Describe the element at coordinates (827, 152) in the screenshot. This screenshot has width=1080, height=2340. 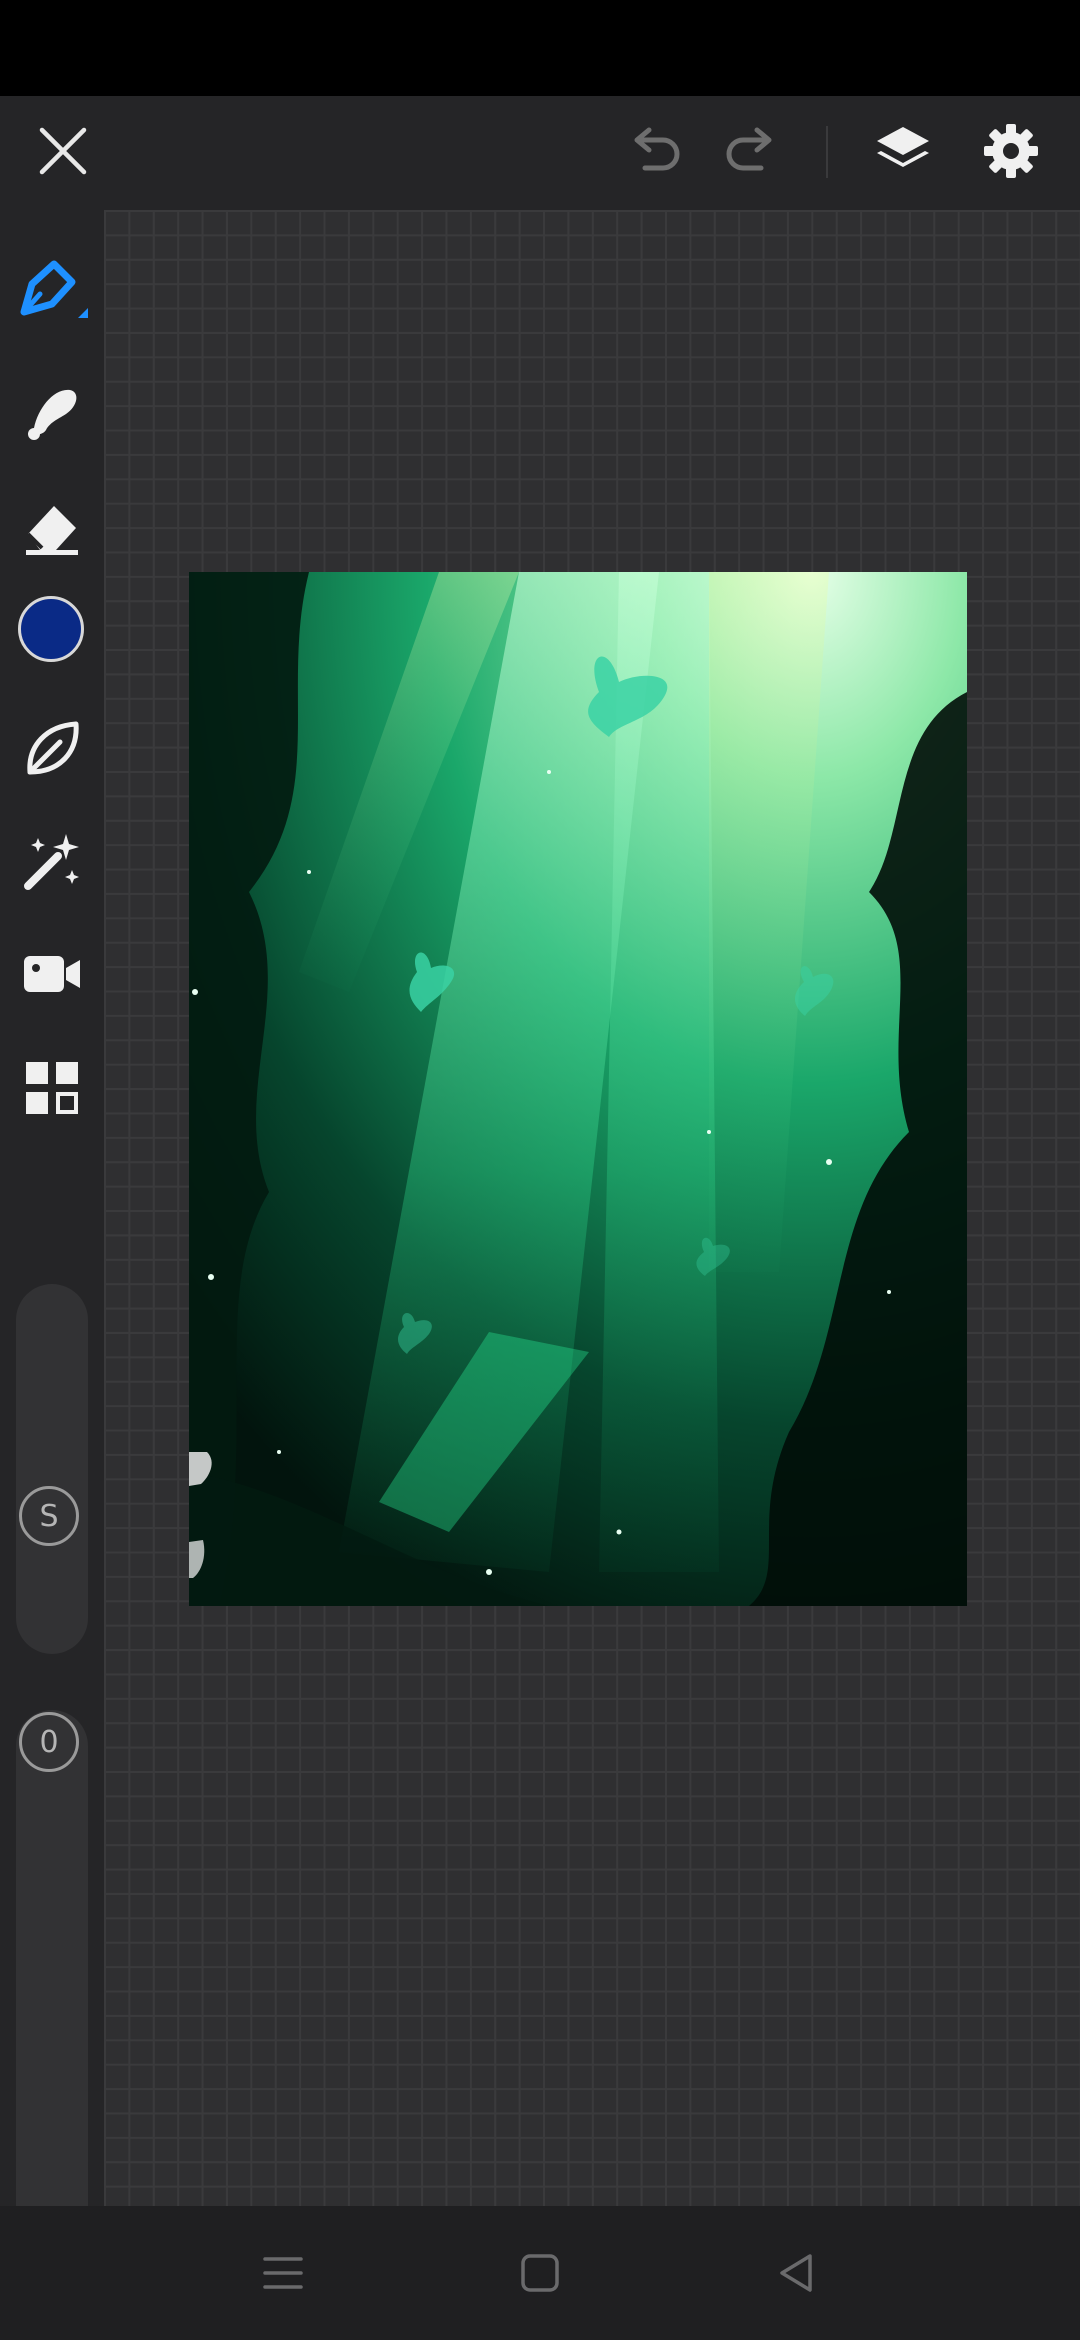
I see `toolbar-divider` at that location.